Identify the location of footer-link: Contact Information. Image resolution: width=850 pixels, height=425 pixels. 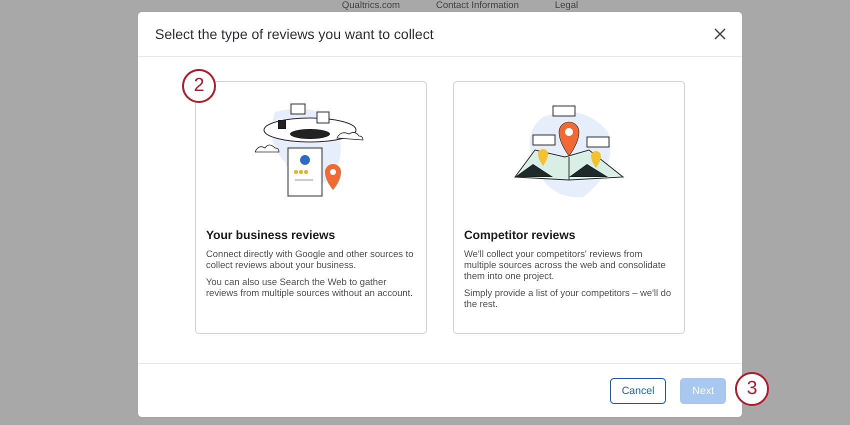
(477, 5).